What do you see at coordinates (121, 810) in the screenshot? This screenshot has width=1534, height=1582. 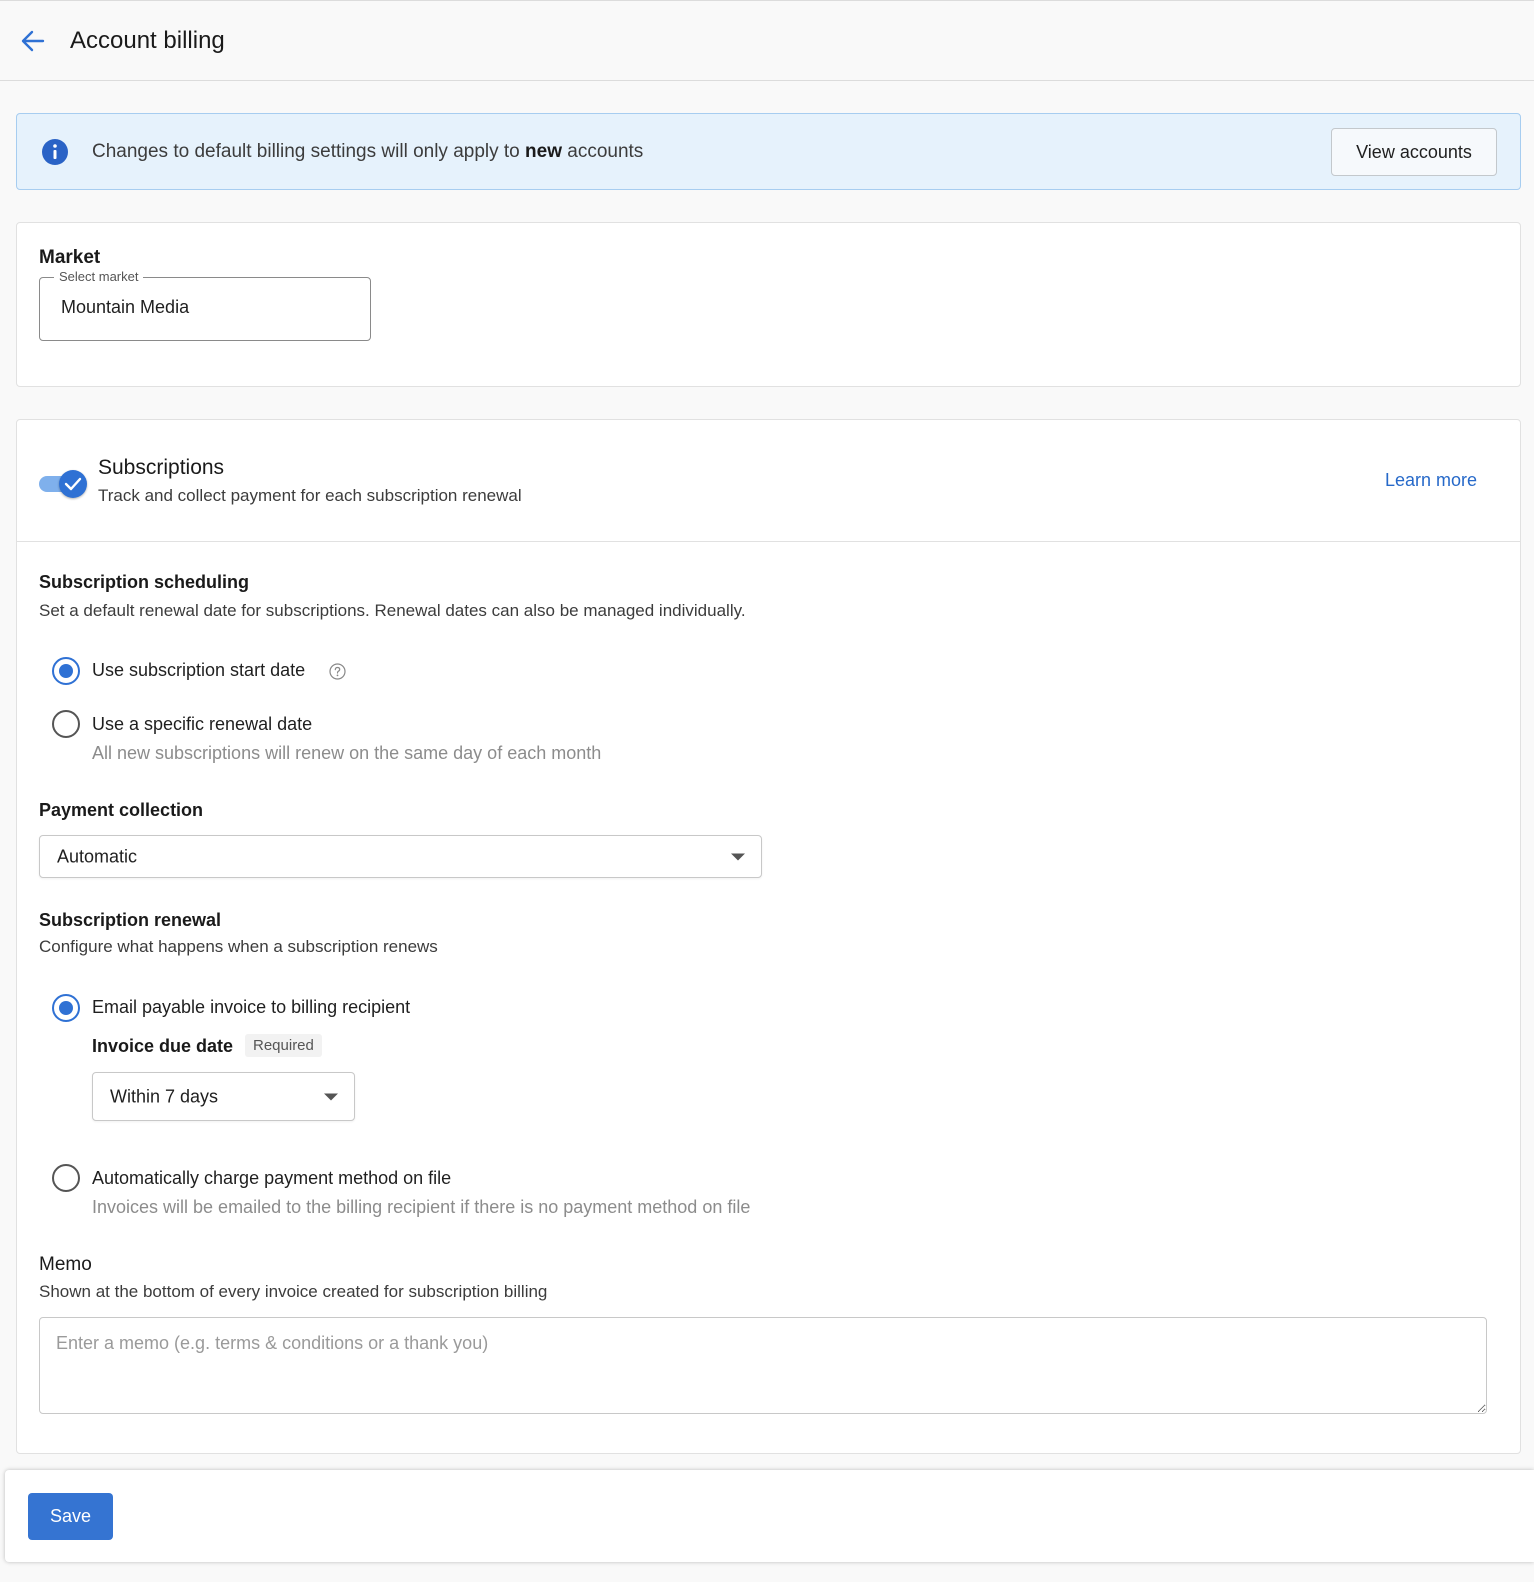 I see `payment-collection-title: Payment collection` at bounding box center [121, 810].